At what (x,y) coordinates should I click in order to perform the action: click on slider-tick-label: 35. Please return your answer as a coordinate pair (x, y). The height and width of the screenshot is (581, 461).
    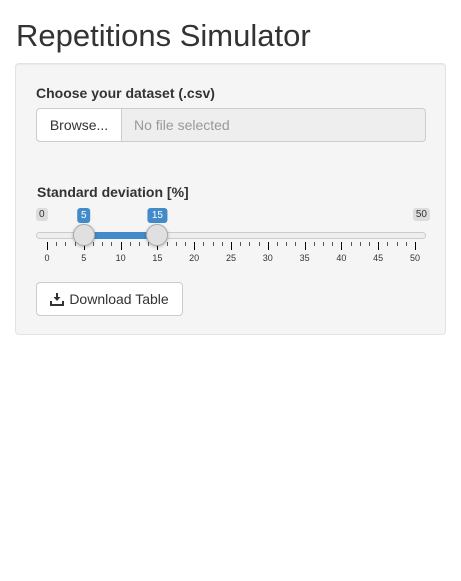
    Looking at the image, I should click on (304, 258).